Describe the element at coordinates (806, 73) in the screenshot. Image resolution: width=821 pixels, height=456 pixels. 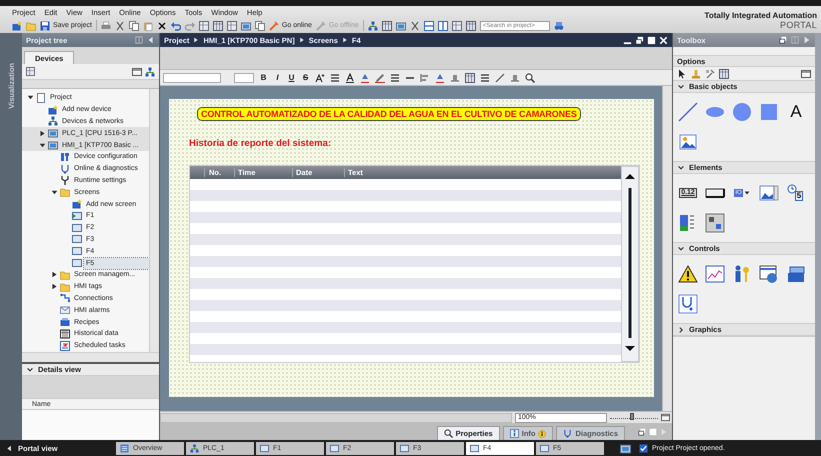
I see `window-icon` at that location.